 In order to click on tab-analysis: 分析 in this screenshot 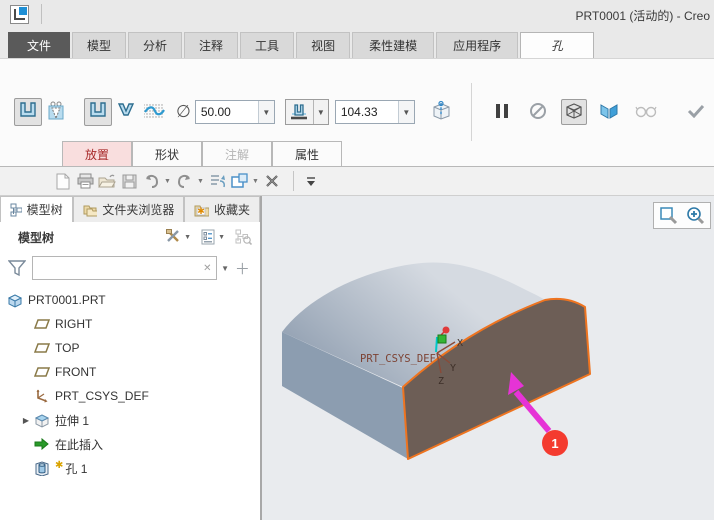, I will do `click(155, 45)`.